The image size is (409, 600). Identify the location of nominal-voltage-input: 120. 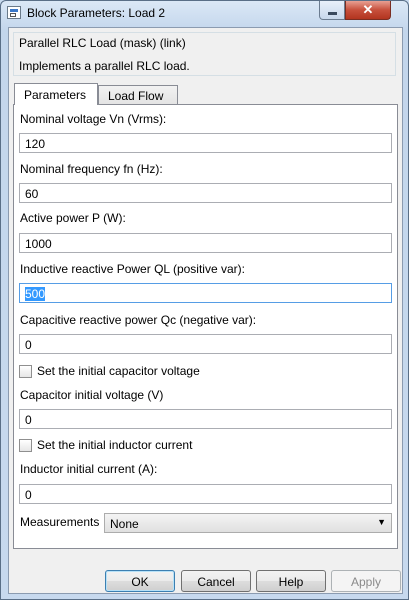
(205, 143).